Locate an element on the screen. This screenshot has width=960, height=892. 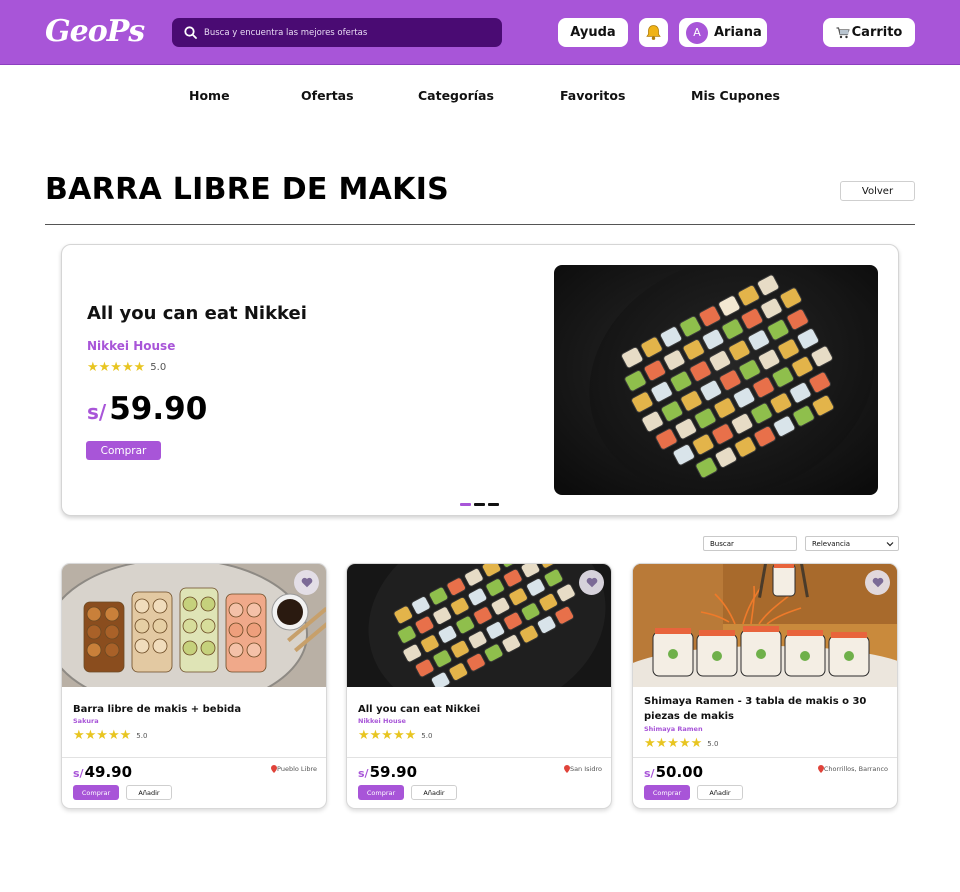
cart-button: Carrito is located at coordinates (869, 32).